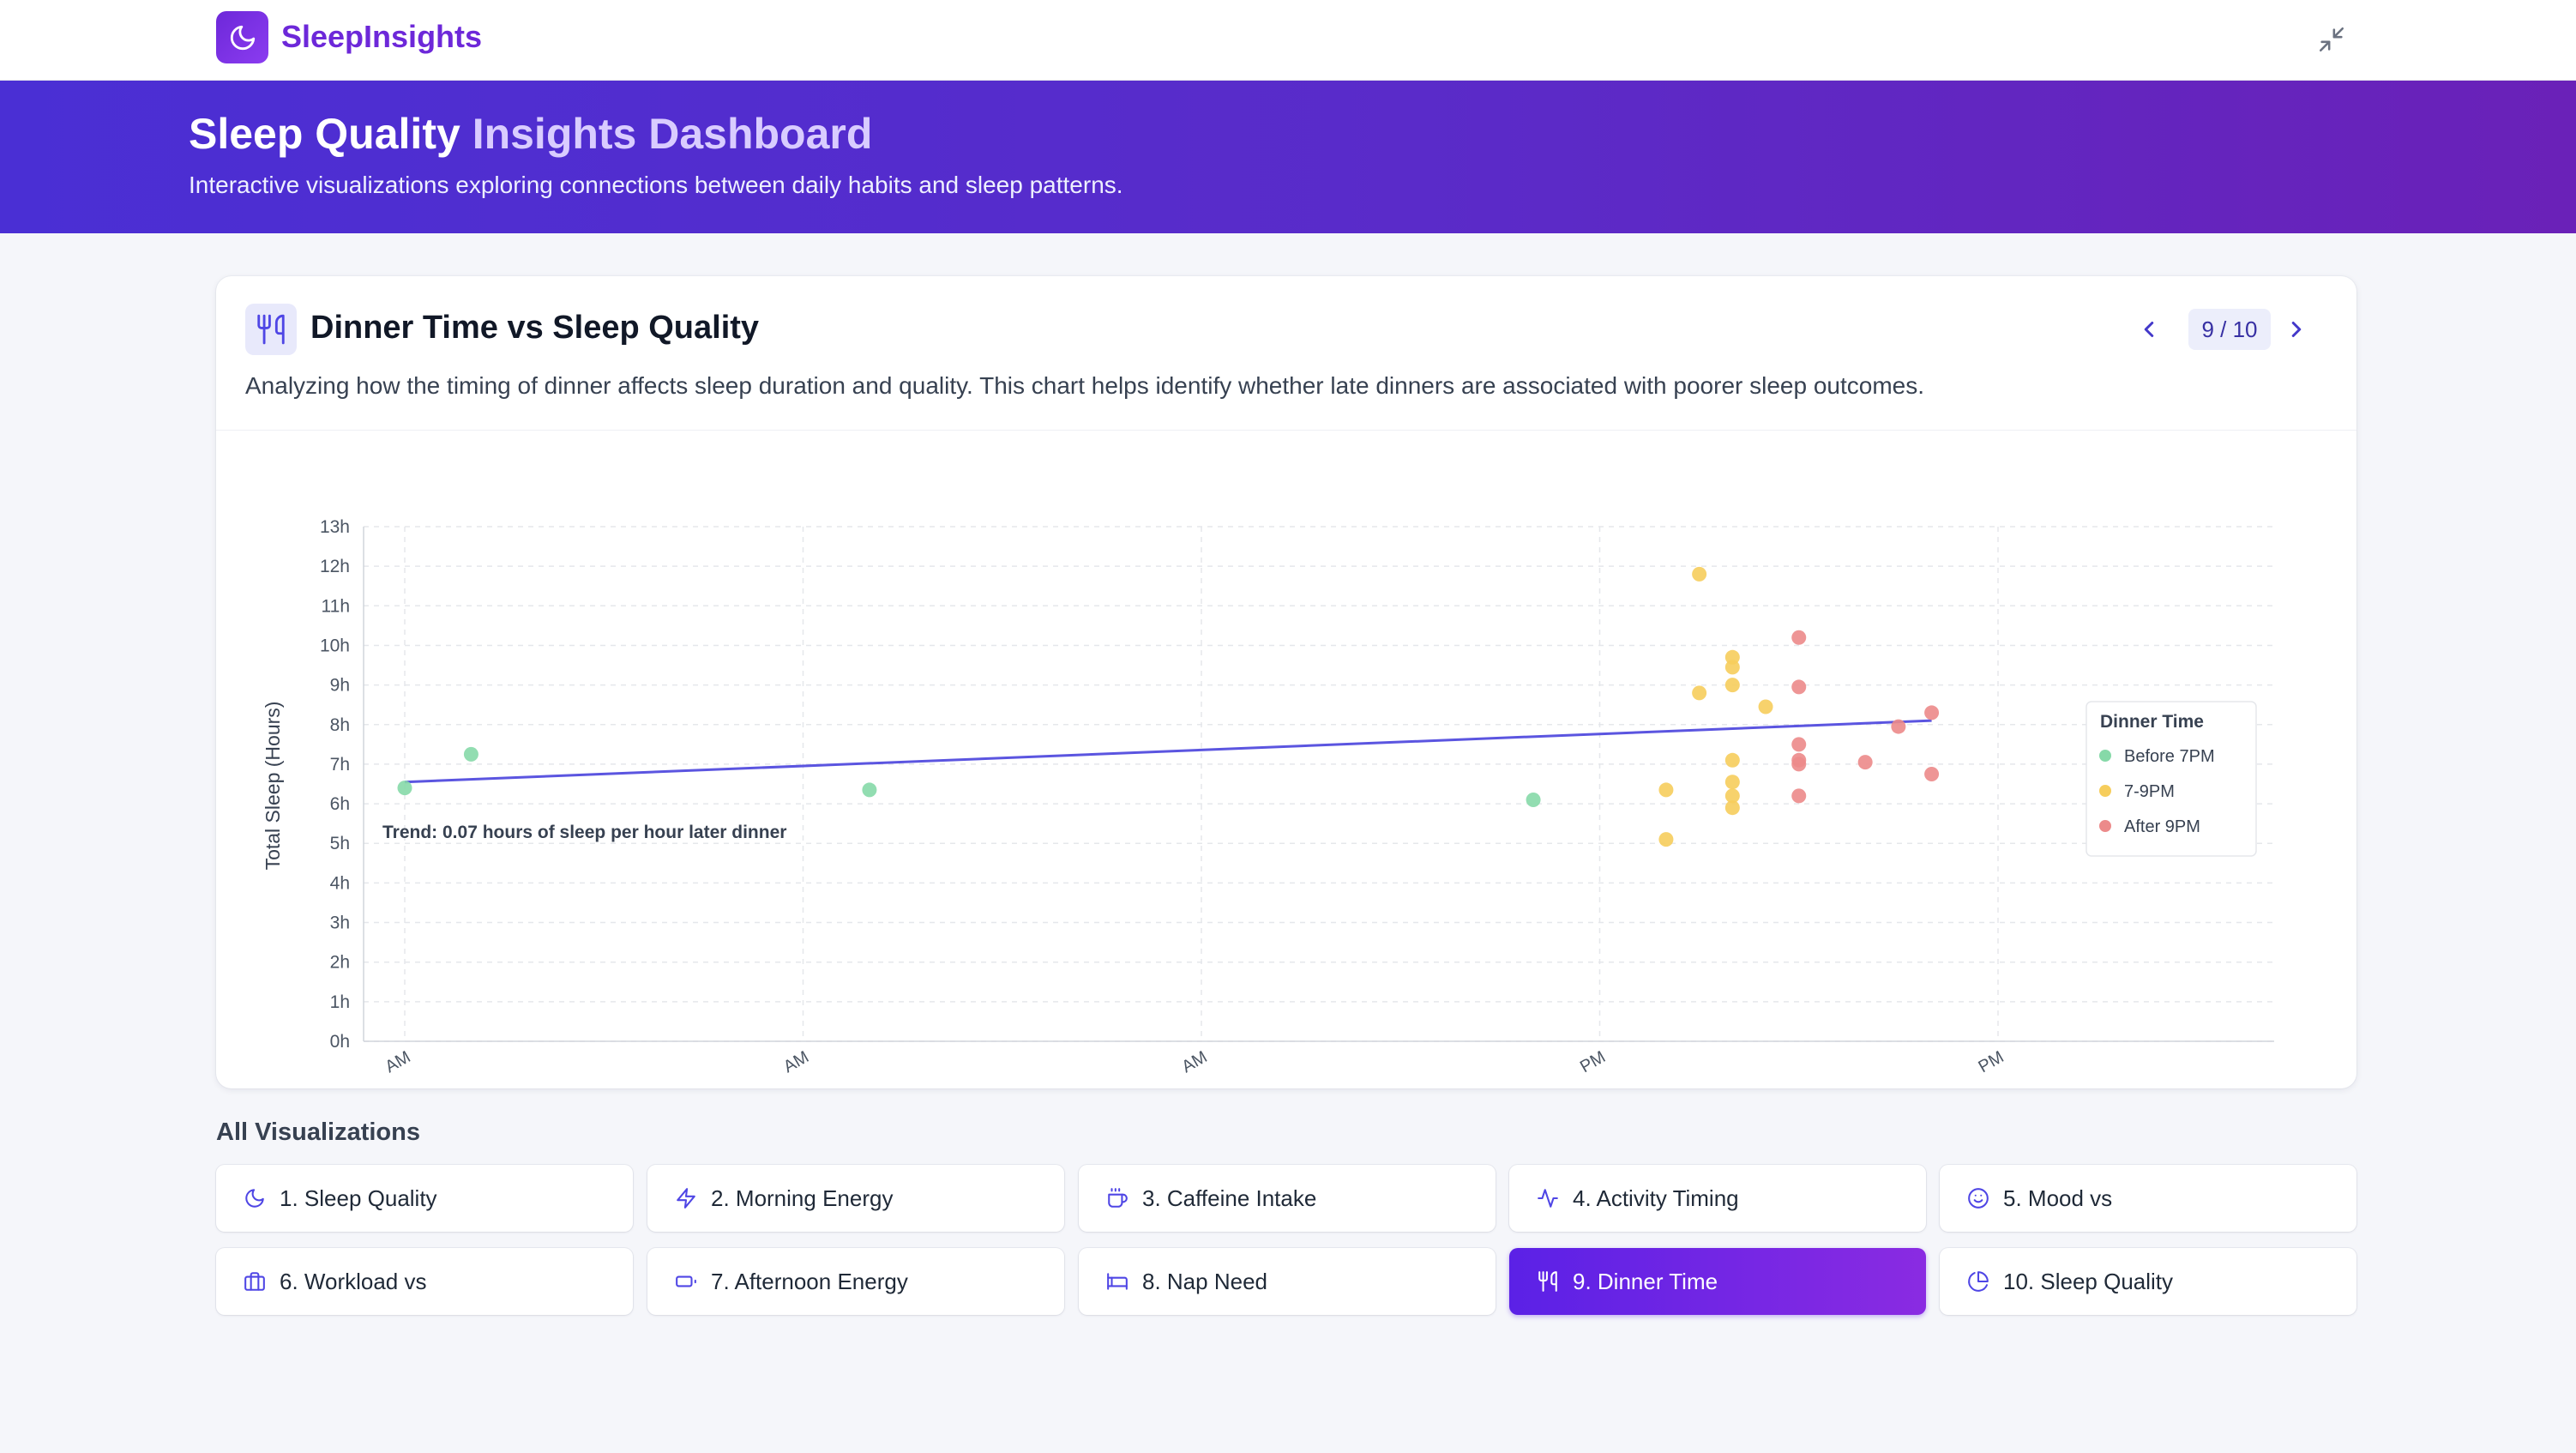 The width and height of the screenshot is (2576, 1453). What do you see at coordinates (1117, 1198) in the screenshot?
I see `coffee-icon` at bounding box center [1117, 1198].